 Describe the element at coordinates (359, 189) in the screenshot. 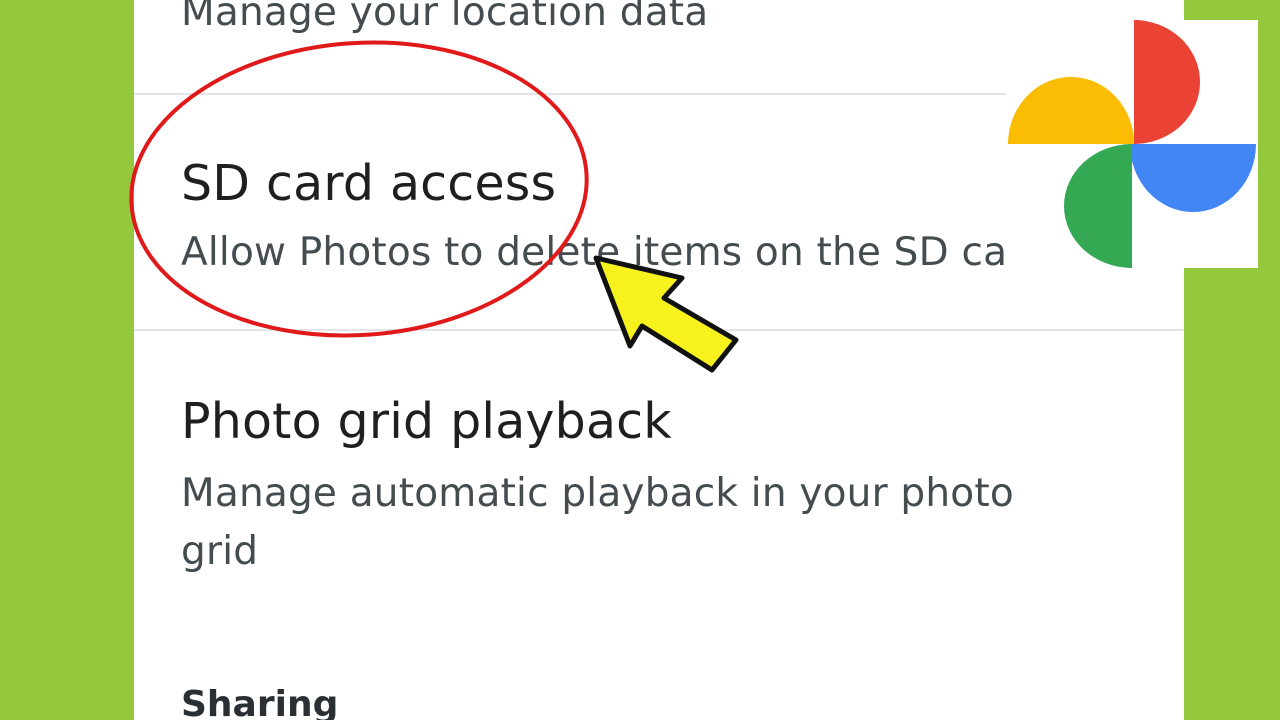

I see `highlight-circle` at that location.